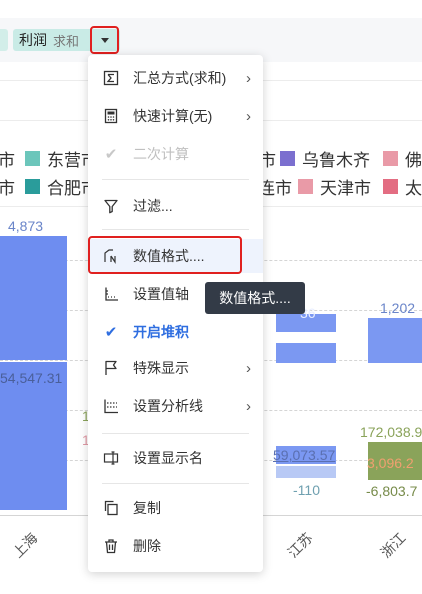 This screenshot has height=594, width=422. I want to click on menu-item-secondary-calc: ✔ 二次计算, so click(175, 154).